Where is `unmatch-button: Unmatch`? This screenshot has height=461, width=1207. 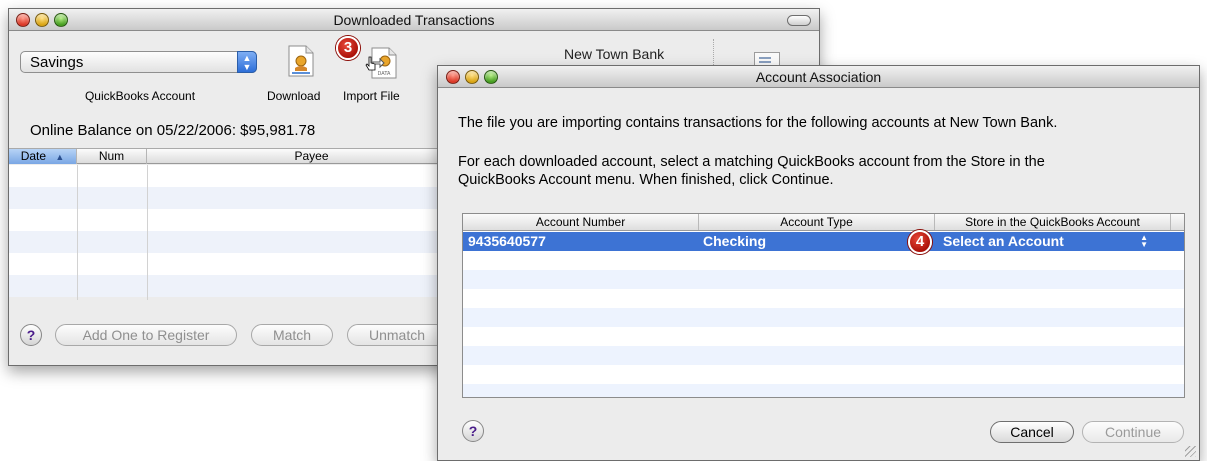
unmatch-button: Unmatch is located at coordinates (397, 335).